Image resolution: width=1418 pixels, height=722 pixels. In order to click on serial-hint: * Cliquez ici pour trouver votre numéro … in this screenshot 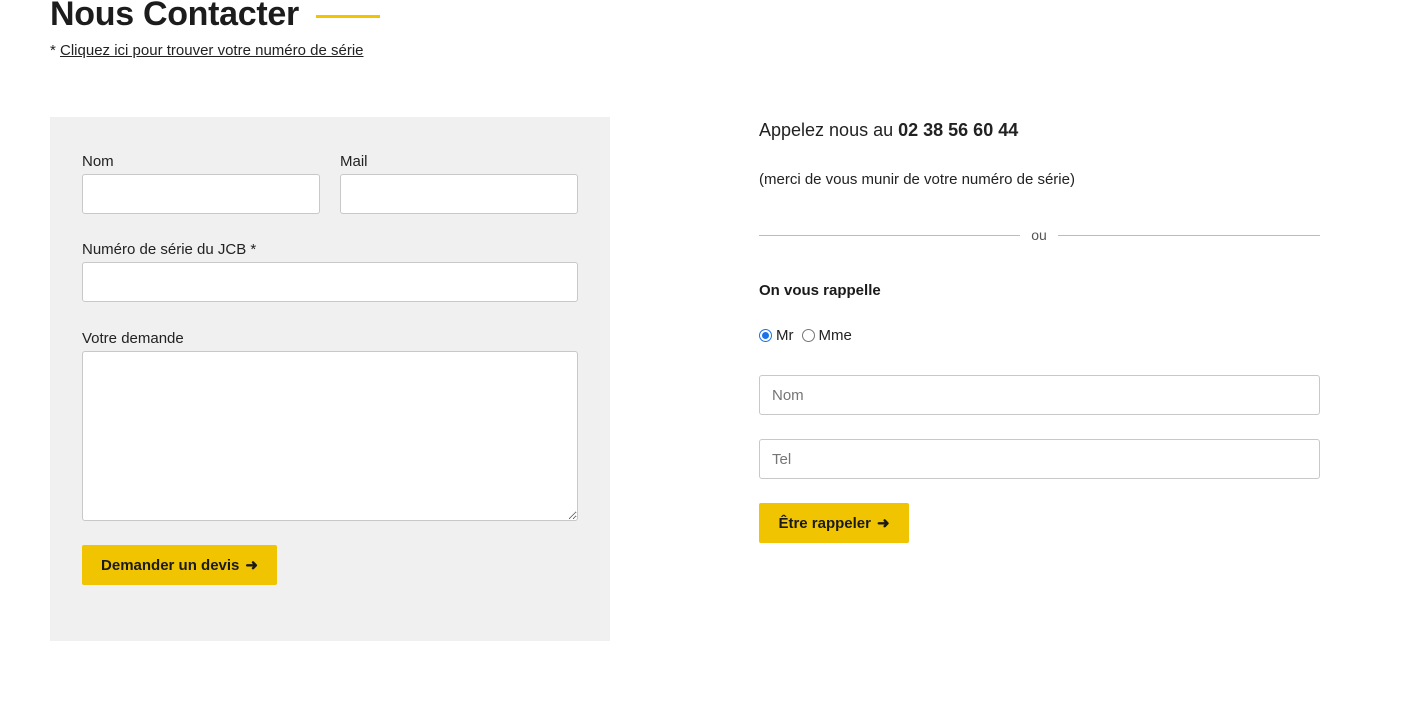, I will do `click(207, 50)`.